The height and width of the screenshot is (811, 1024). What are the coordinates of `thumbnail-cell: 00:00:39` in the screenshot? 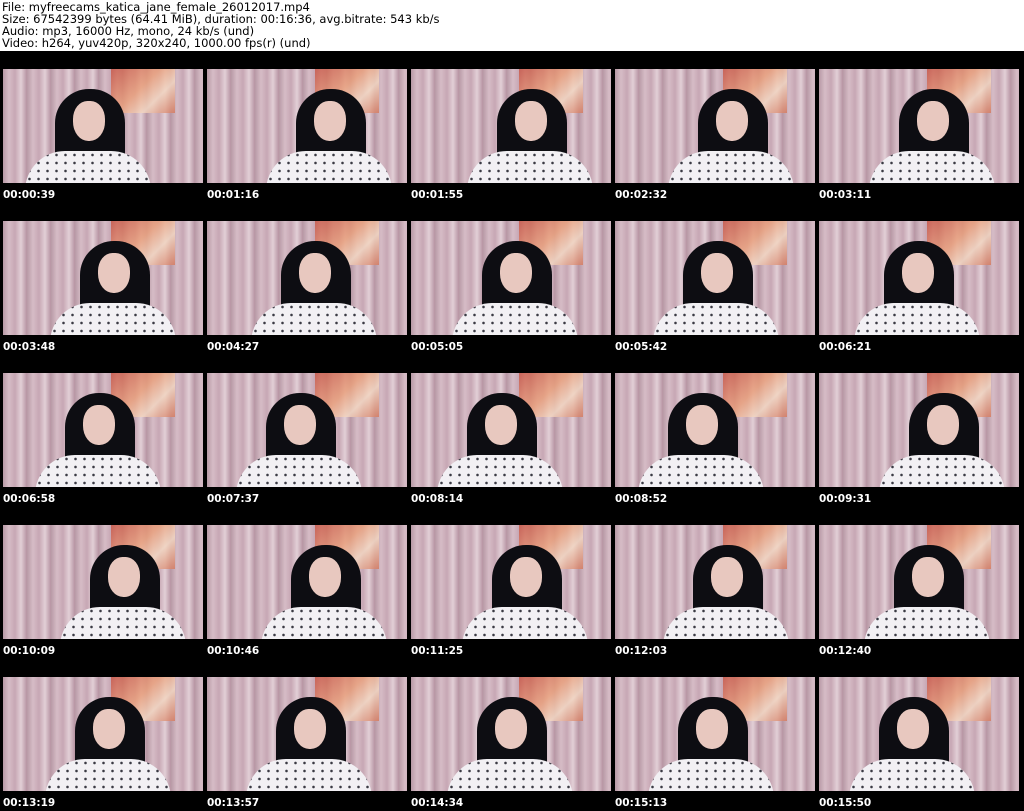 It's located at (102, 127).